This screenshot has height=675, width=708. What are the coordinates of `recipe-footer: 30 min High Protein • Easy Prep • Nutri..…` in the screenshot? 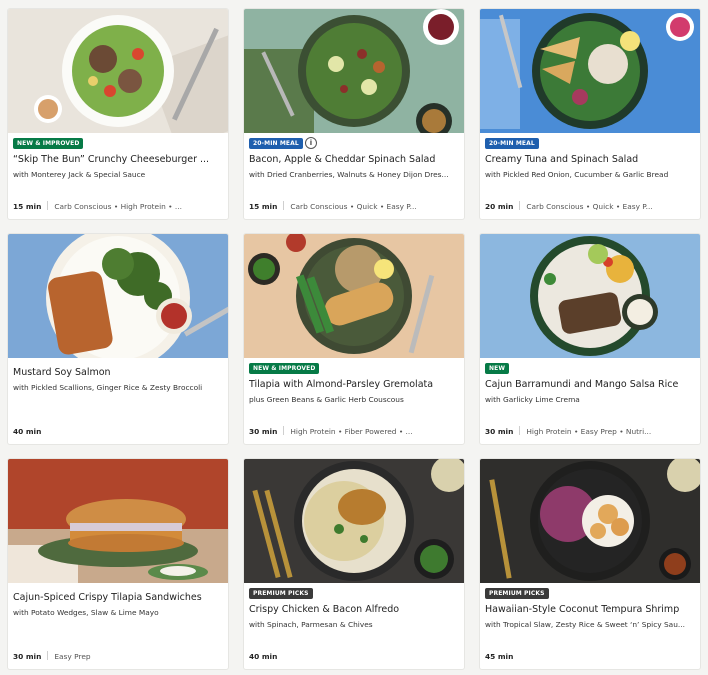 It's located at (589, 432).